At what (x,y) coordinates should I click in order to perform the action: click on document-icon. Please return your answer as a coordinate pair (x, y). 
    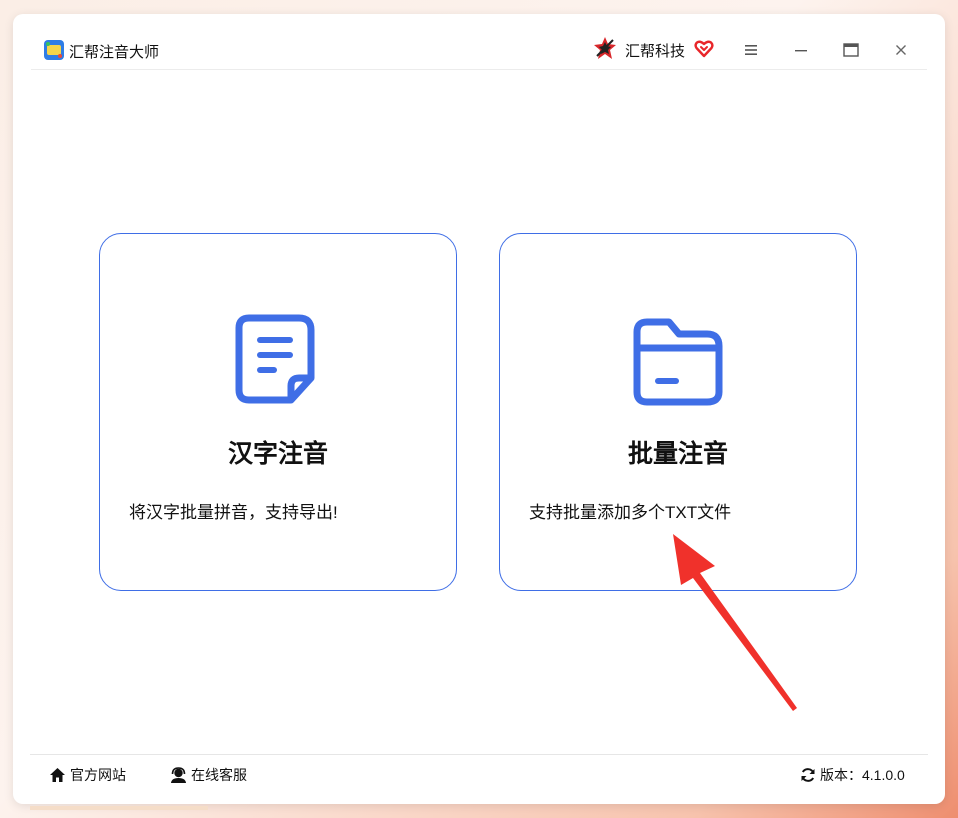
    Looking at the image, I should click on (275, 359).